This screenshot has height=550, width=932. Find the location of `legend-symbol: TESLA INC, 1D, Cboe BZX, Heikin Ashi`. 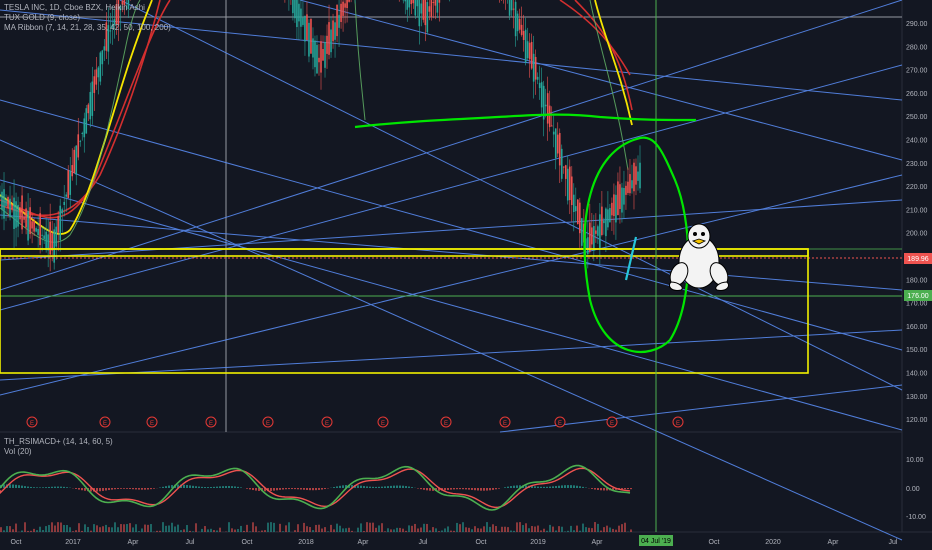

legend-symbol: TESLA INC, 1D, Cboe BZX, Heikin Ashi is located at coordinates (74, 7).